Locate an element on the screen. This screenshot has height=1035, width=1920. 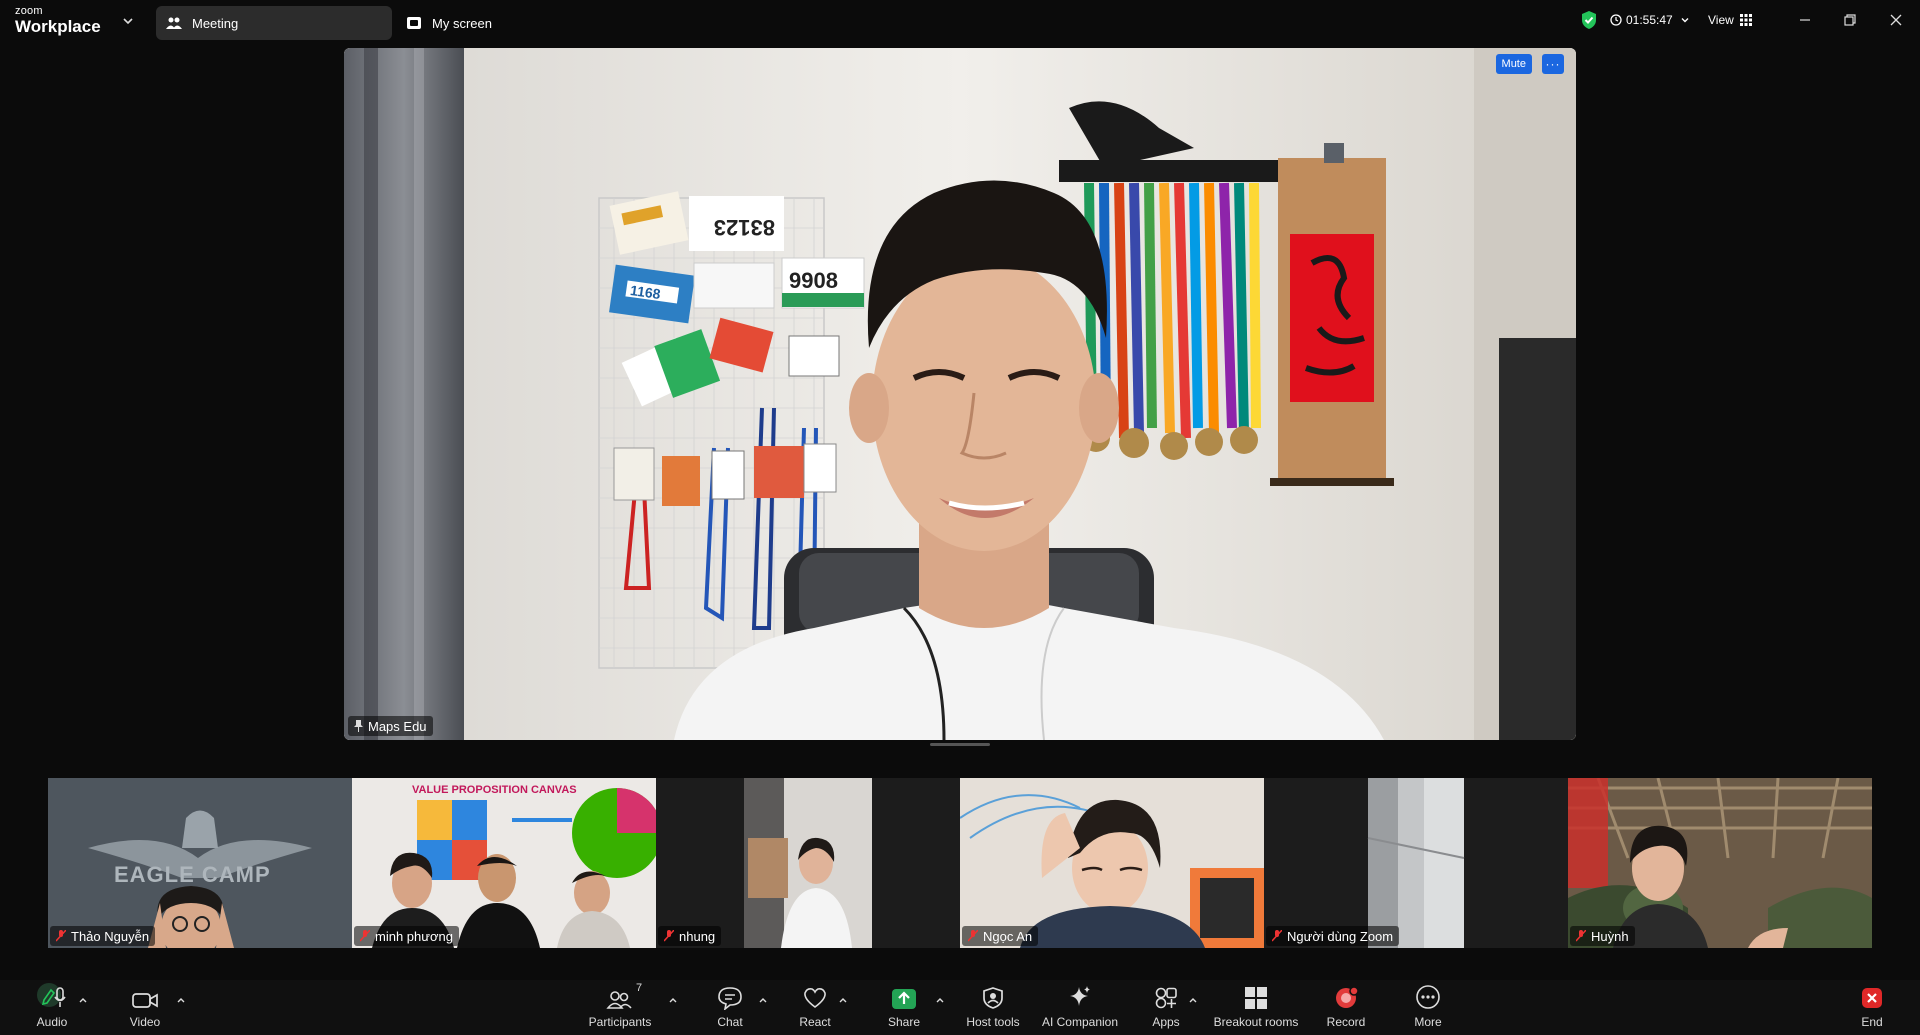
view-button: View is located at coordinates (1730, 20).